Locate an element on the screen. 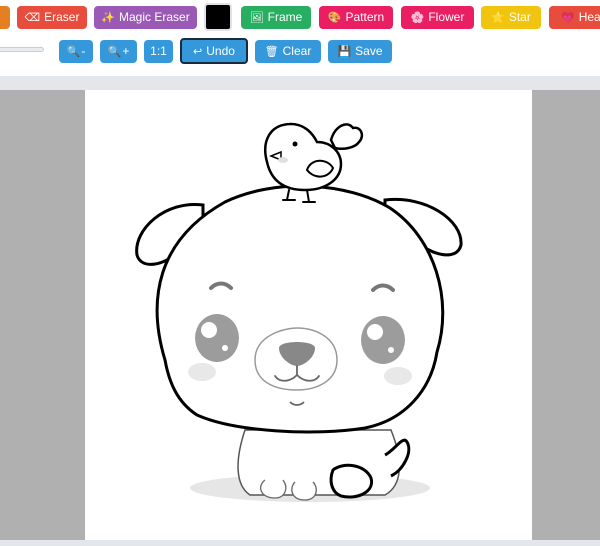 Image resolution: width=600 pixels, height=546 pixels. flower-label: Flower is located at coordinates (446, 17).